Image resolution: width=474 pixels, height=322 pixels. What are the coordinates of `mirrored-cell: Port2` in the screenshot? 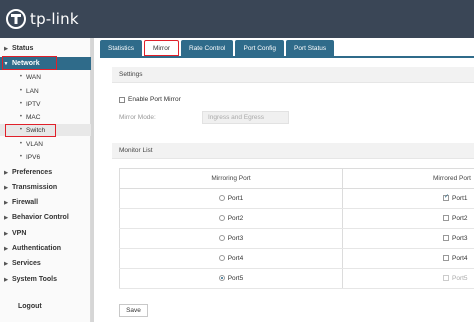 It's located at (408, 218).